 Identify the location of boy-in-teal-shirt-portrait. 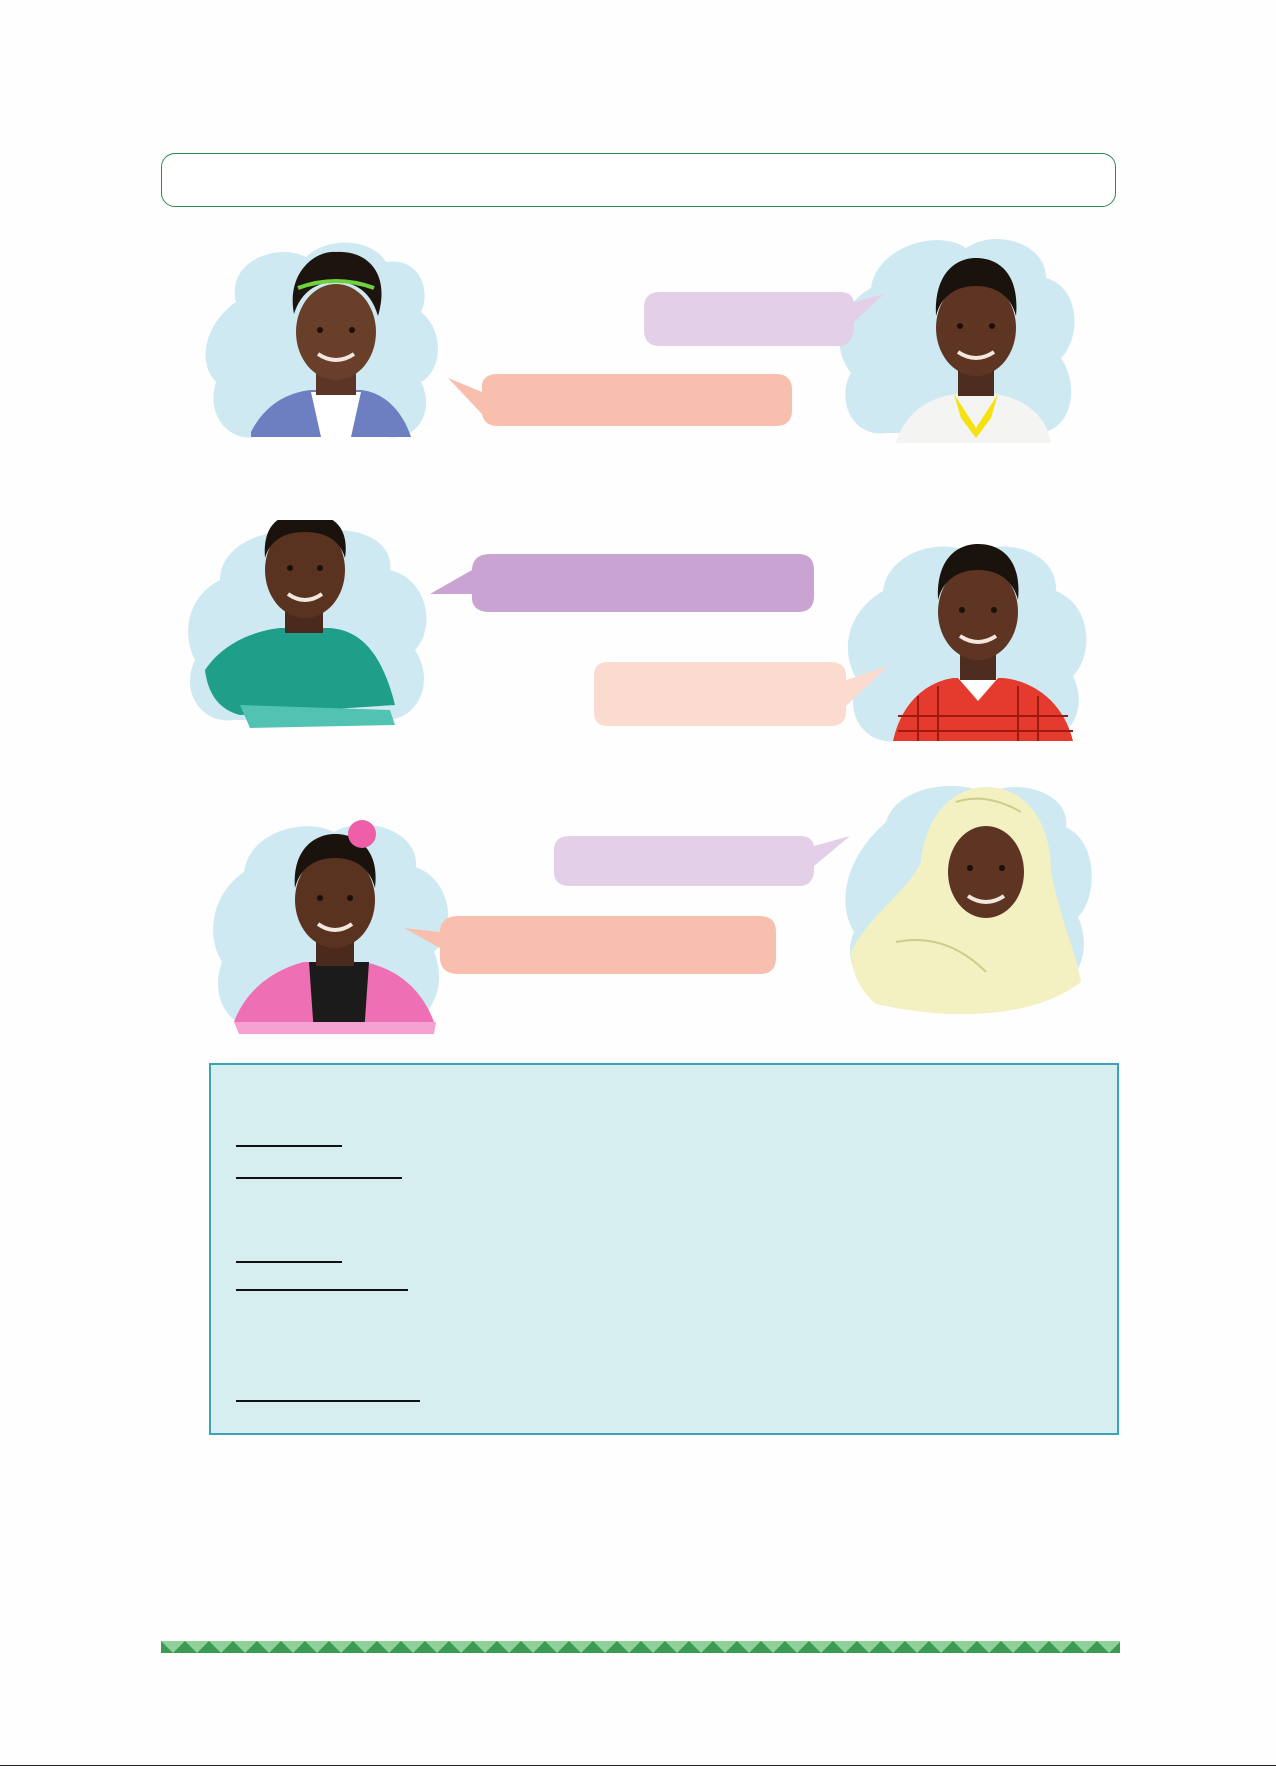
(311, 631).